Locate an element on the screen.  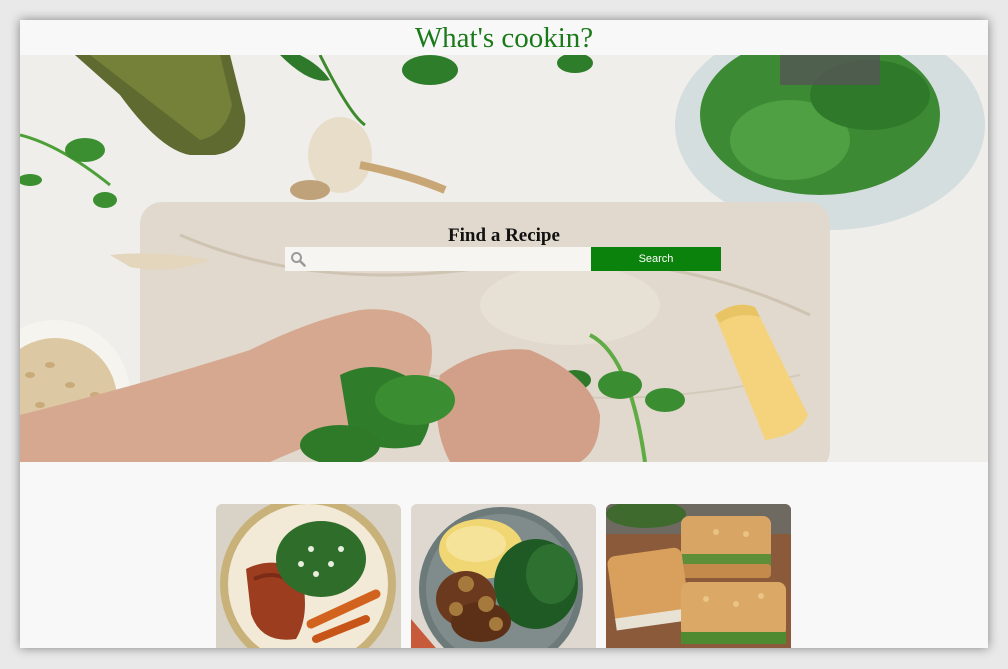
search-icon is located at coordinates (298, 259).